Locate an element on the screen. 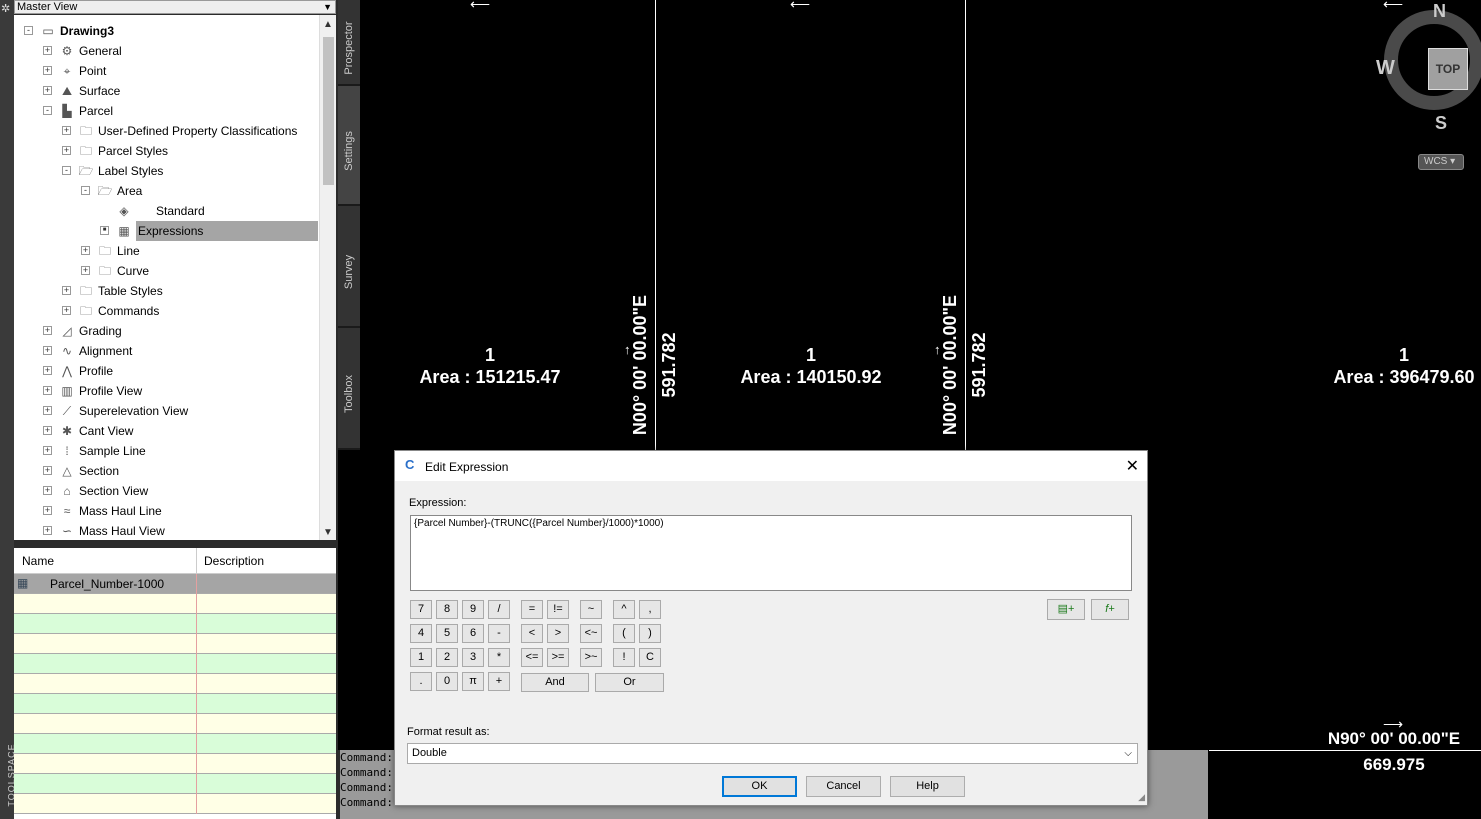  operator-button: ) is located at coordinates (650, 633).